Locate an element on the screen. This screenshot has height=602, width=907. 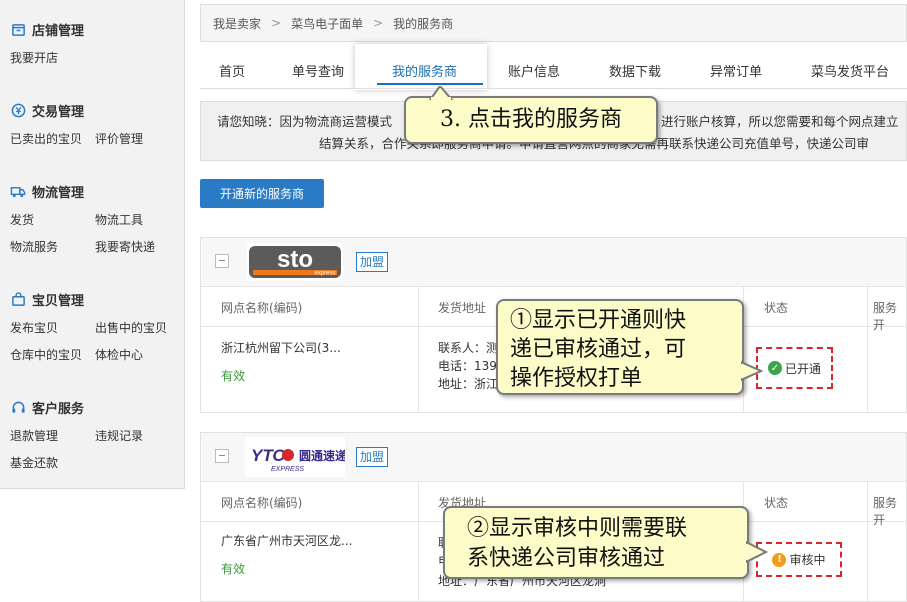
sidebar-section-title: 宝贝管理 is located at coordinates (58, 301).